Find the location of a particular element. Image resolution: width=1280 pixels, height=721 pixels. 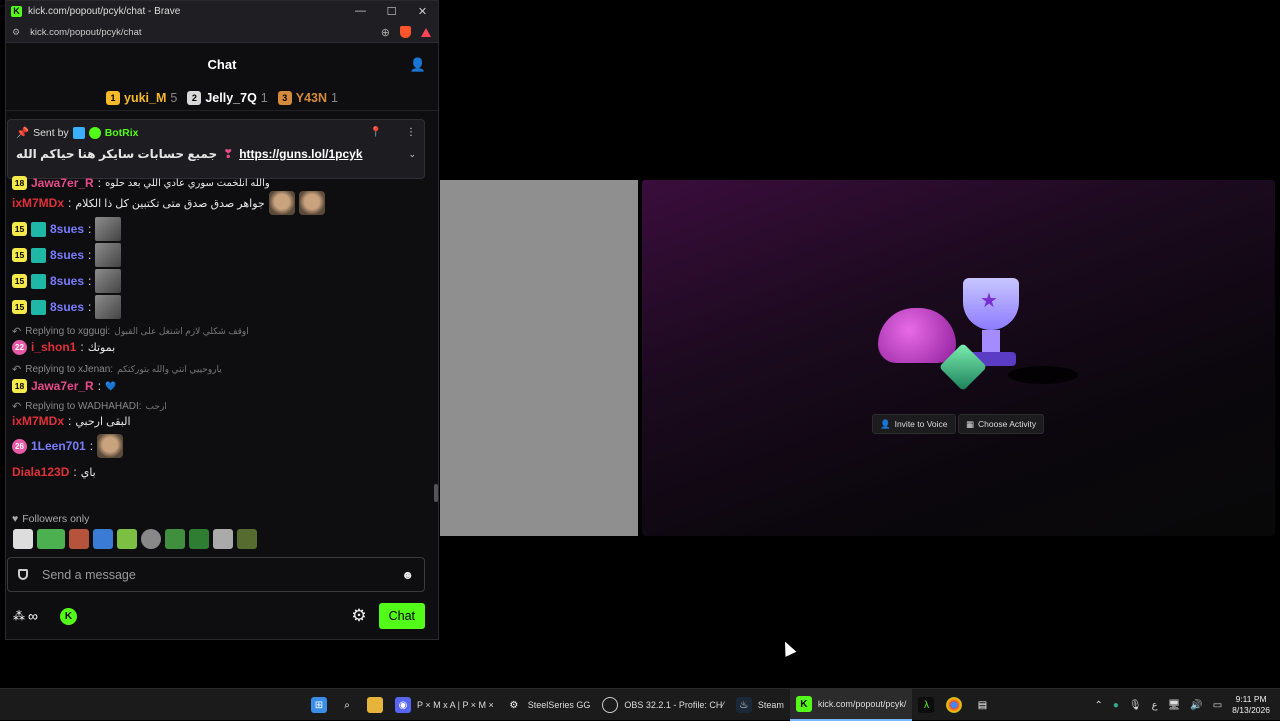

chevron-up-icon: ⌃ is located at coordinates (1098, 705).